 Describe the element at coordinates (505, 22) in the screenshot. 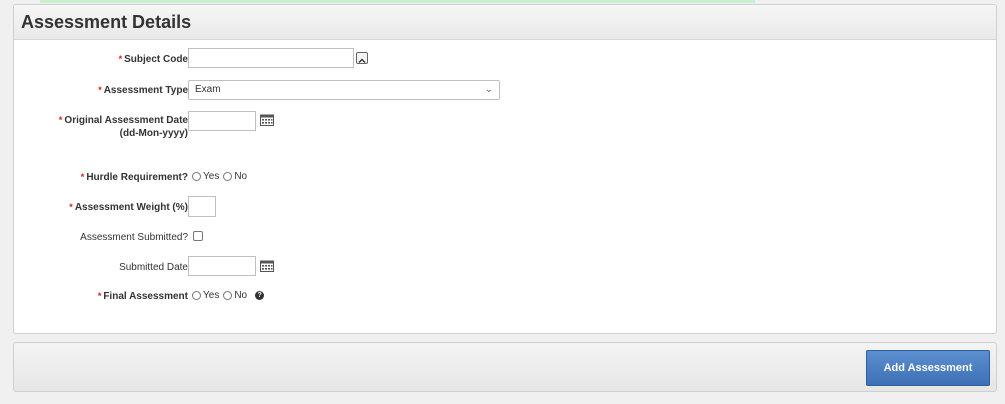

I see `panel-header: Assessment Details` at that location.